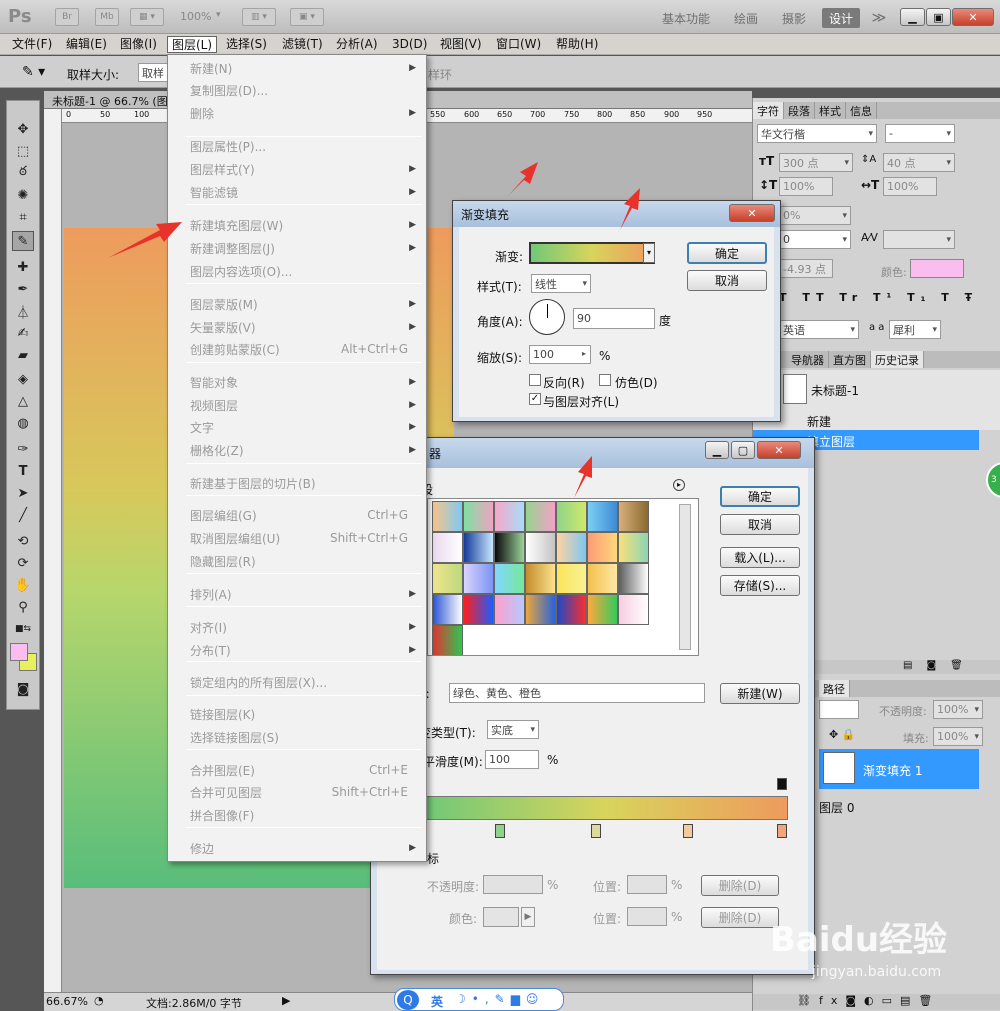 This screenshot has width=1000, height=1011. Describe the element at coordinates (752, 213) in the screenshot. I see `gradient-fill-close-button: ✕` at that location.